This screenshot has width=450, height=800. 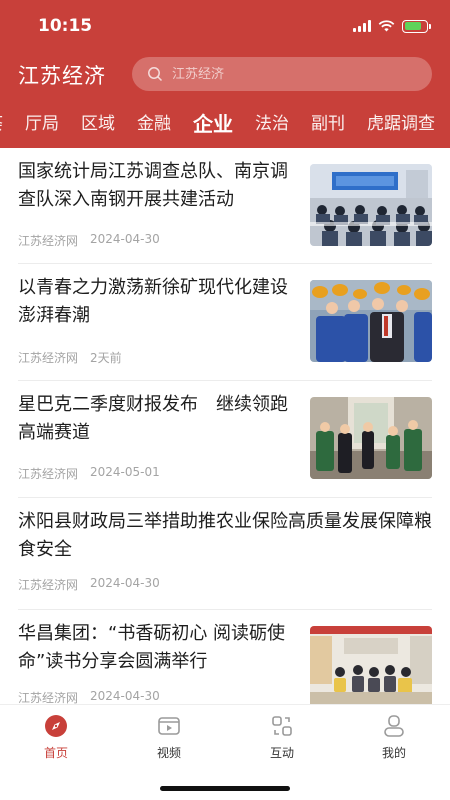 I want to click on battery-level, so click(x=413, y=26).